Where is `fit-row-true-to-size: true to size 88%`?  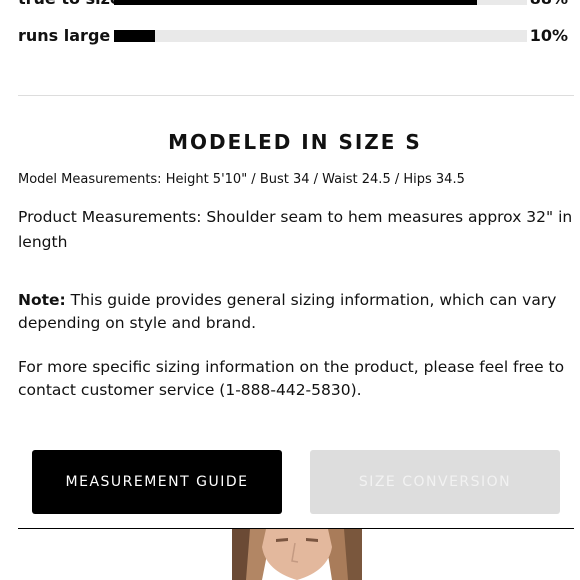
fit-row-true-to-size: true to size 88% is located at coordinates (294, 4).